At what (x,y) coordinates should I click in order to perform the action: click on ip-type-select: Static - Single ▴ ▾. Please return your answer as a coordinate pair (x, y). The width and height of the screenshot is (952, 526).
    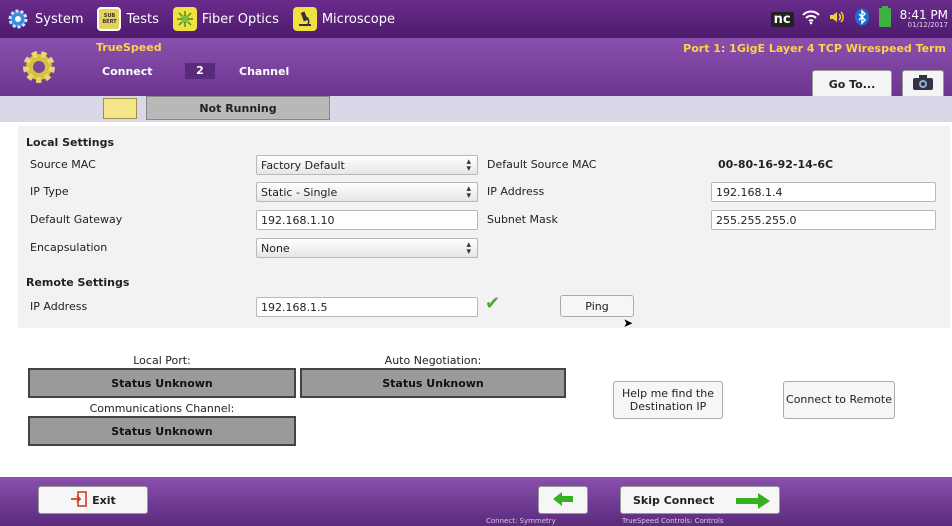
    Looking at the image, I should click on (367, 192).